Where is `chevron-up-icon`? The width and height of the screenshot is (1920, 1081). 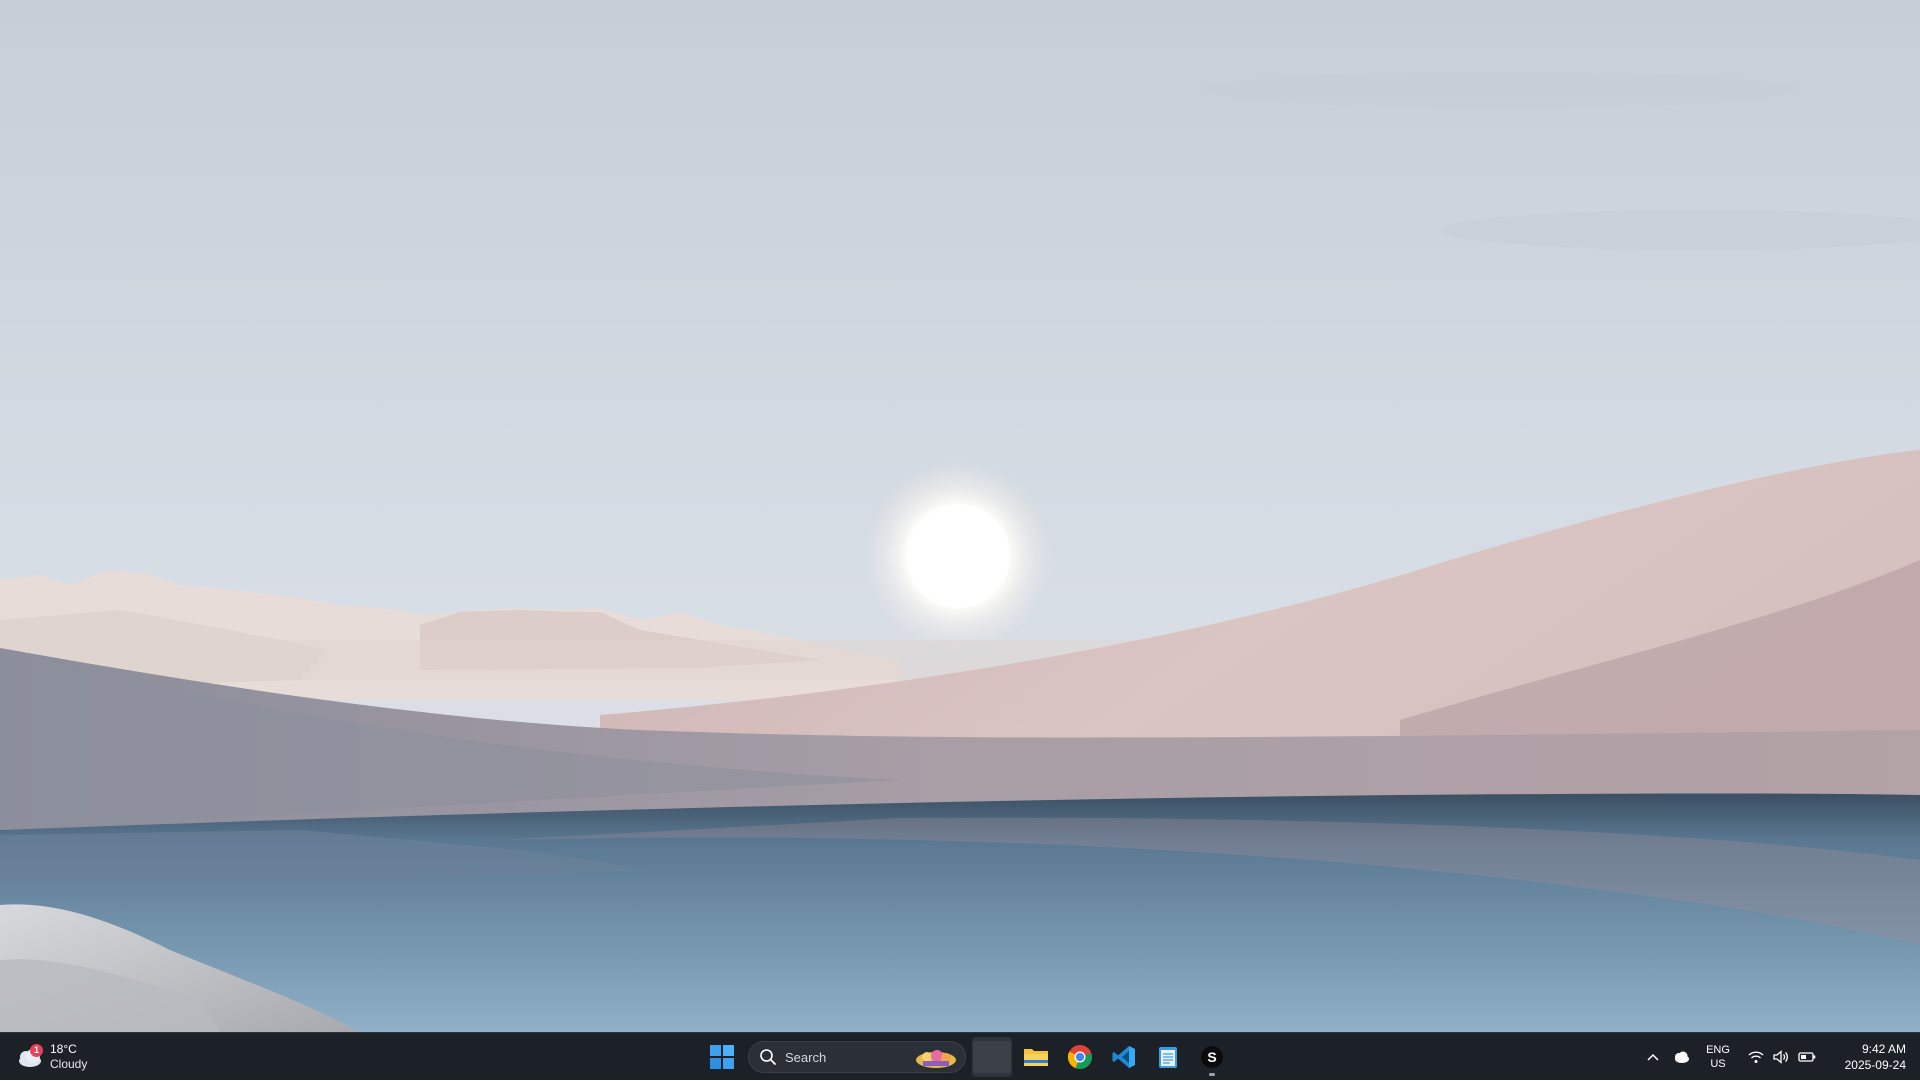 chevron-up-icon is located at coordinates (1653, 1057).